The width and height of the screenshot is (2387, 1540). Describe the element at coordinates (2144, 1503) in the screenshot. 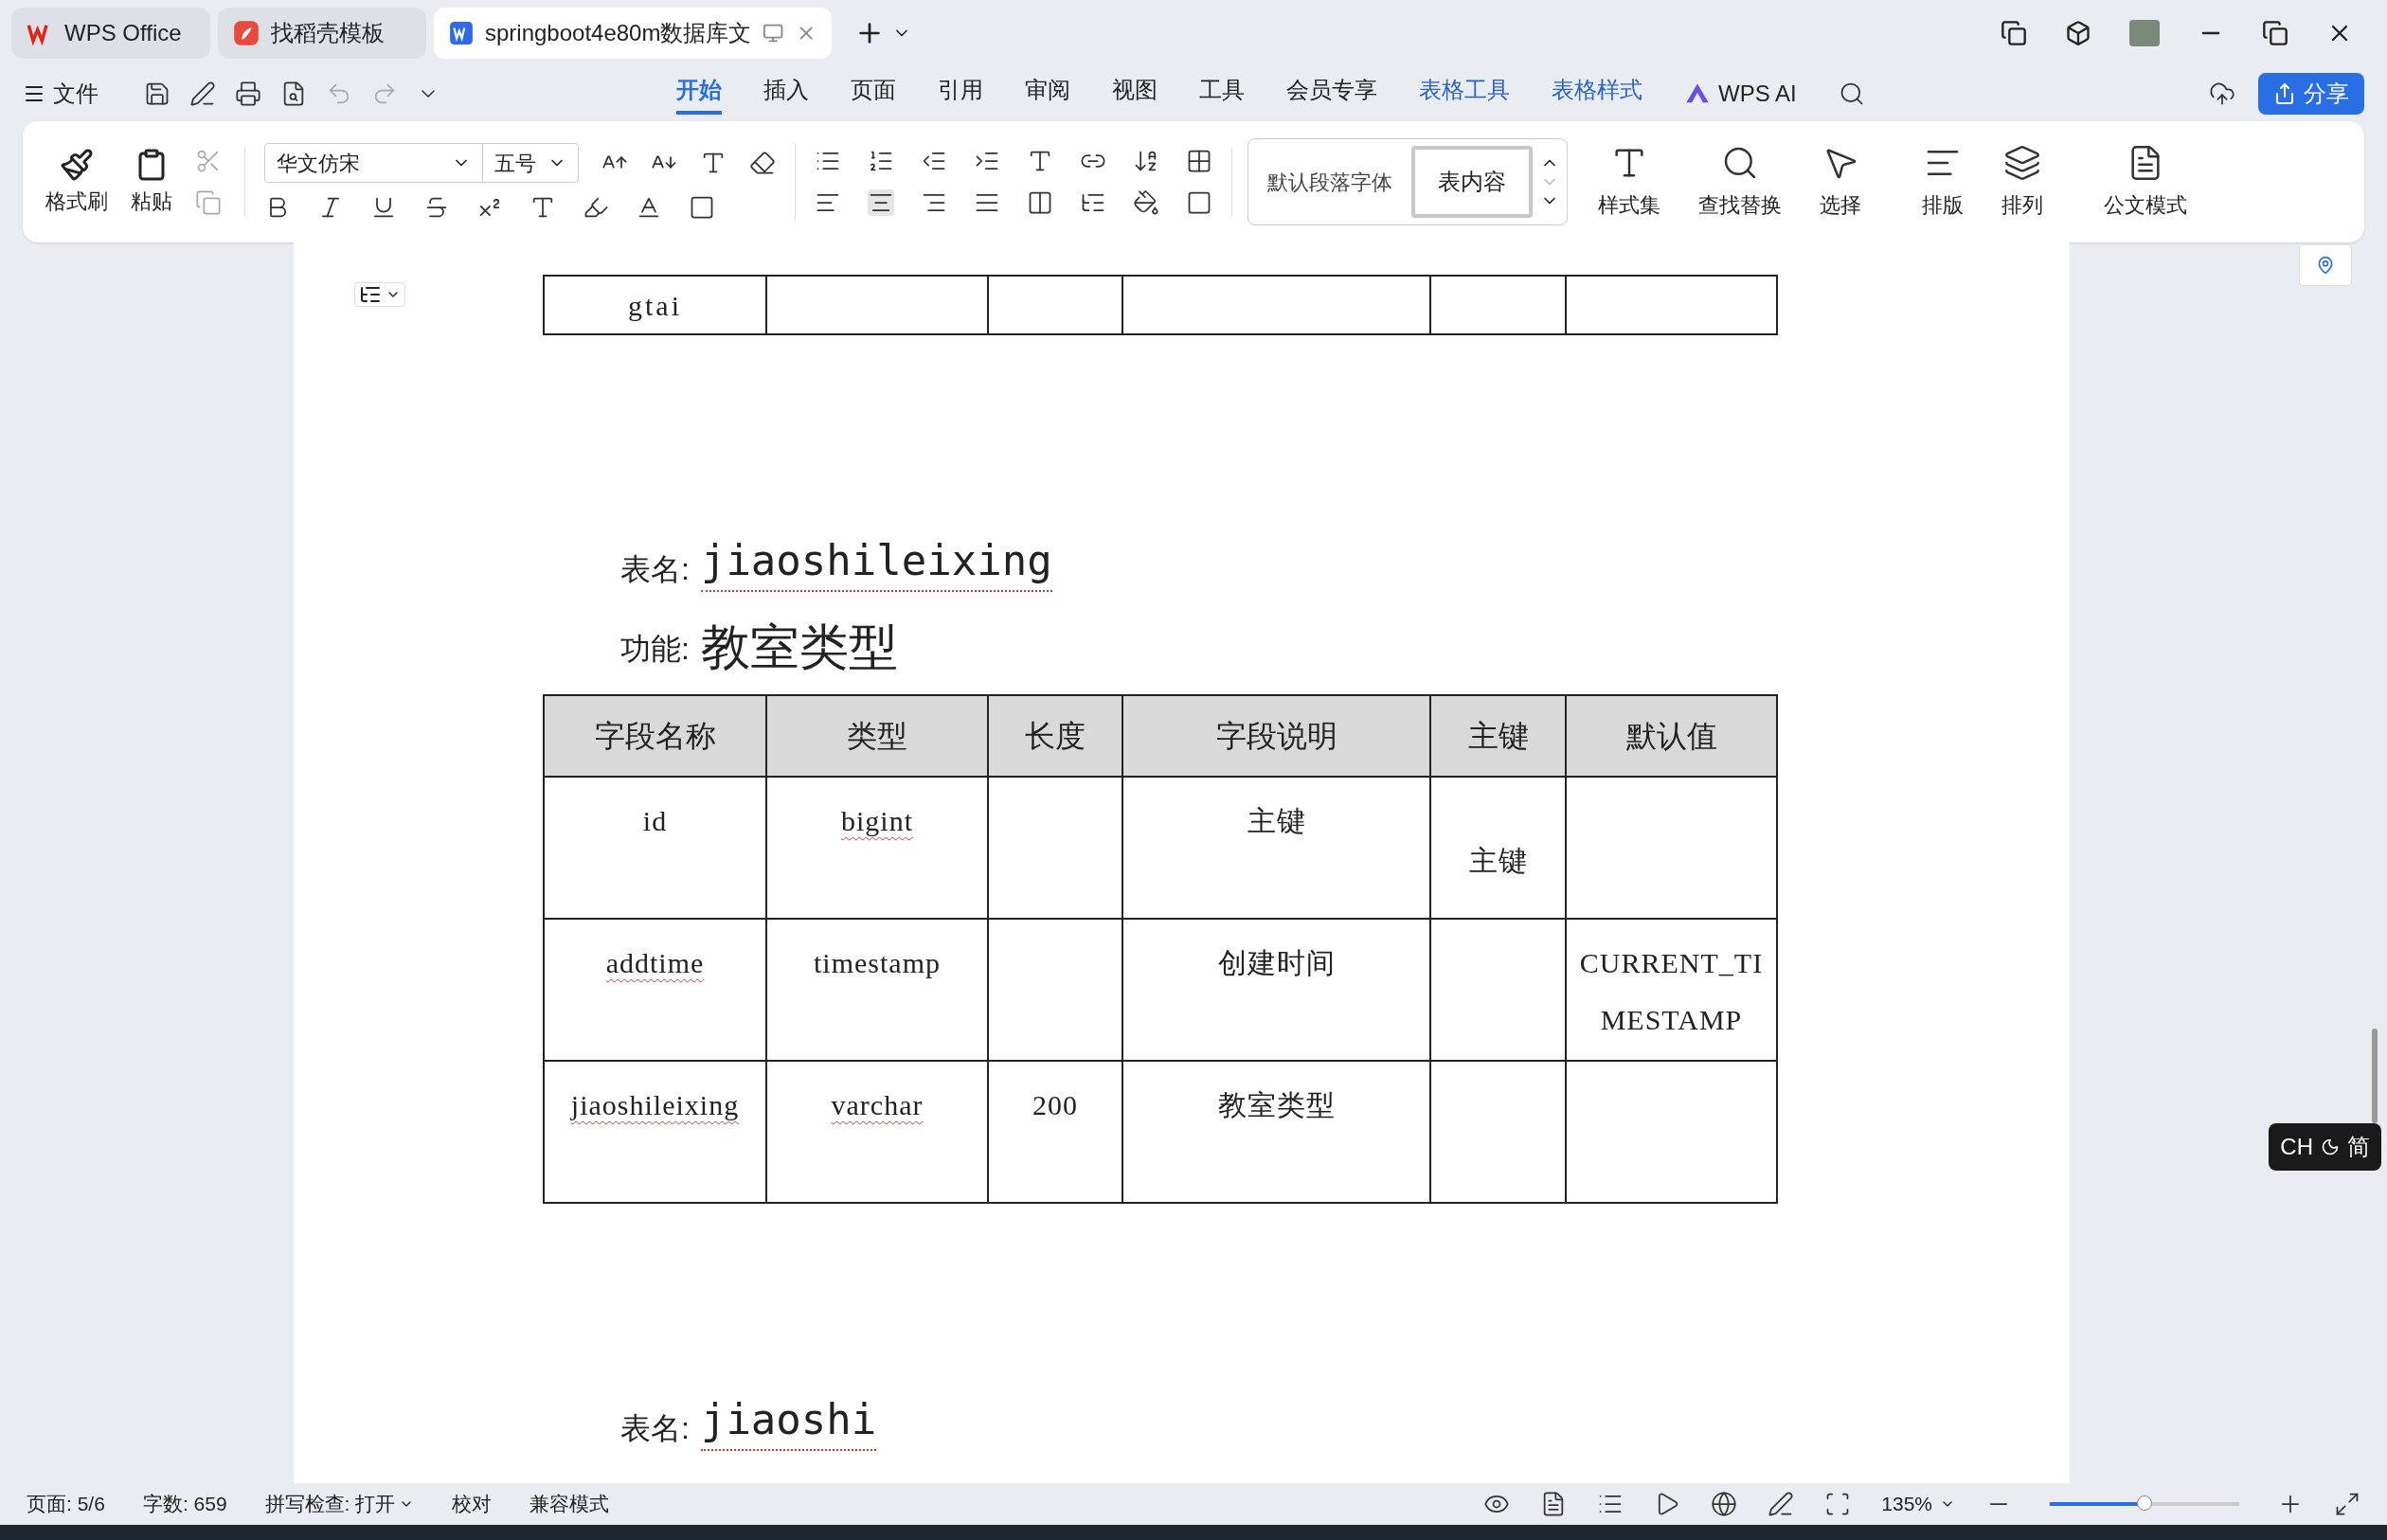

I see `zoom-slider-thumb` at that location.